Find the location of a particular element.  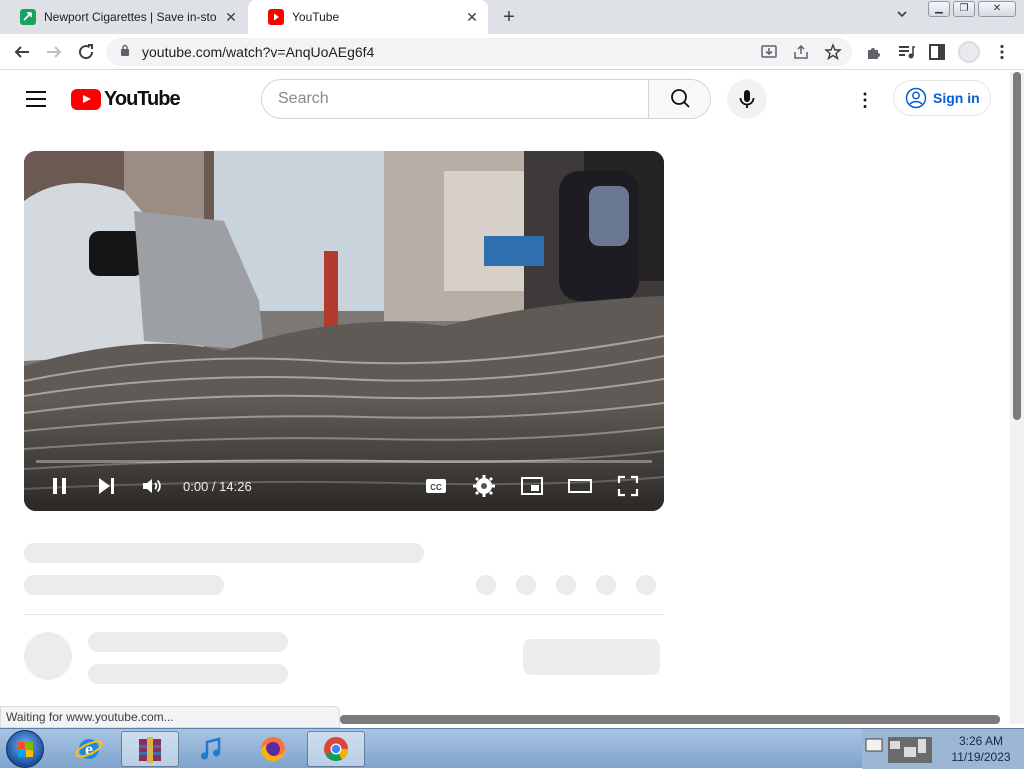

tab-search-chevron-icon is located at coordinates (902, 15).